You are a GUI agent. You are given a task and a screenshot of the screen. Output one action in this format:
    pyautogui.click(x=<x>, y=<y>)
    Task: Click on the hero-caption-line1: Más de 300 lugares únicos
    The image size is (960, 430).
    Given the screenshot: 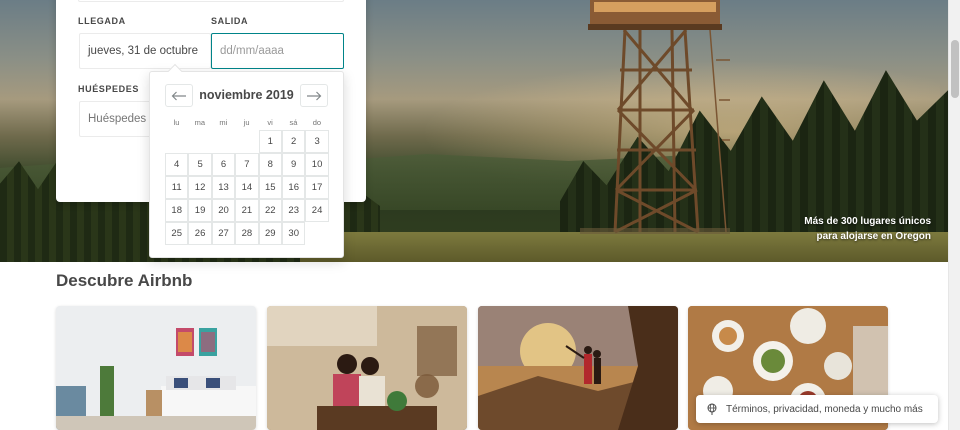 What is the action you would take?
    pyautogui.click(x=867, y=221)
    